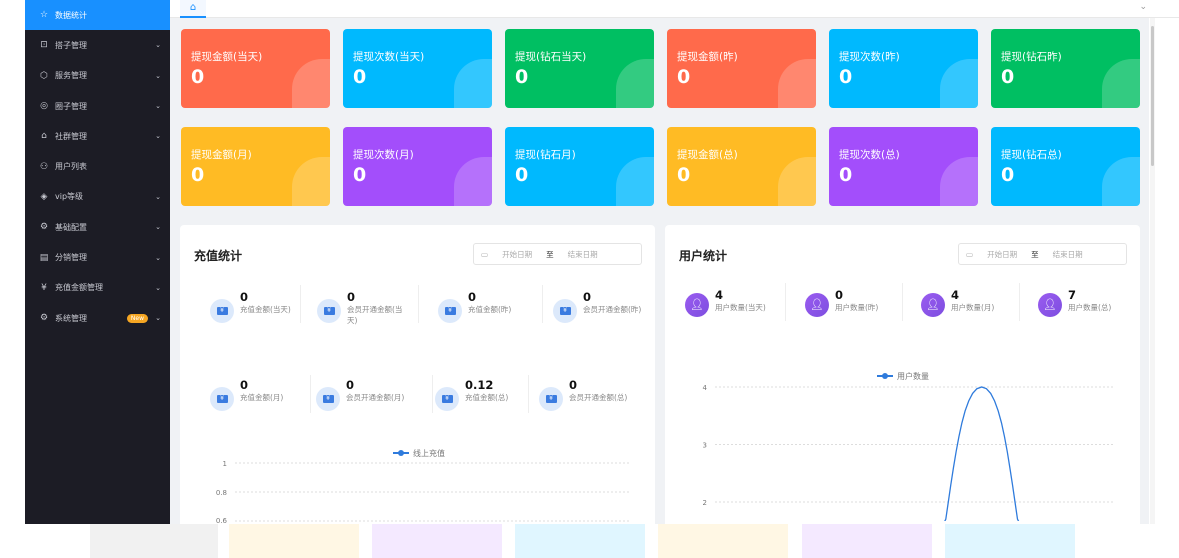  What do you see at coordinates (545, 155) in the screenshot?
I see `stat-card-label: 提现(钻石月)` at bounding box center [545, 155].